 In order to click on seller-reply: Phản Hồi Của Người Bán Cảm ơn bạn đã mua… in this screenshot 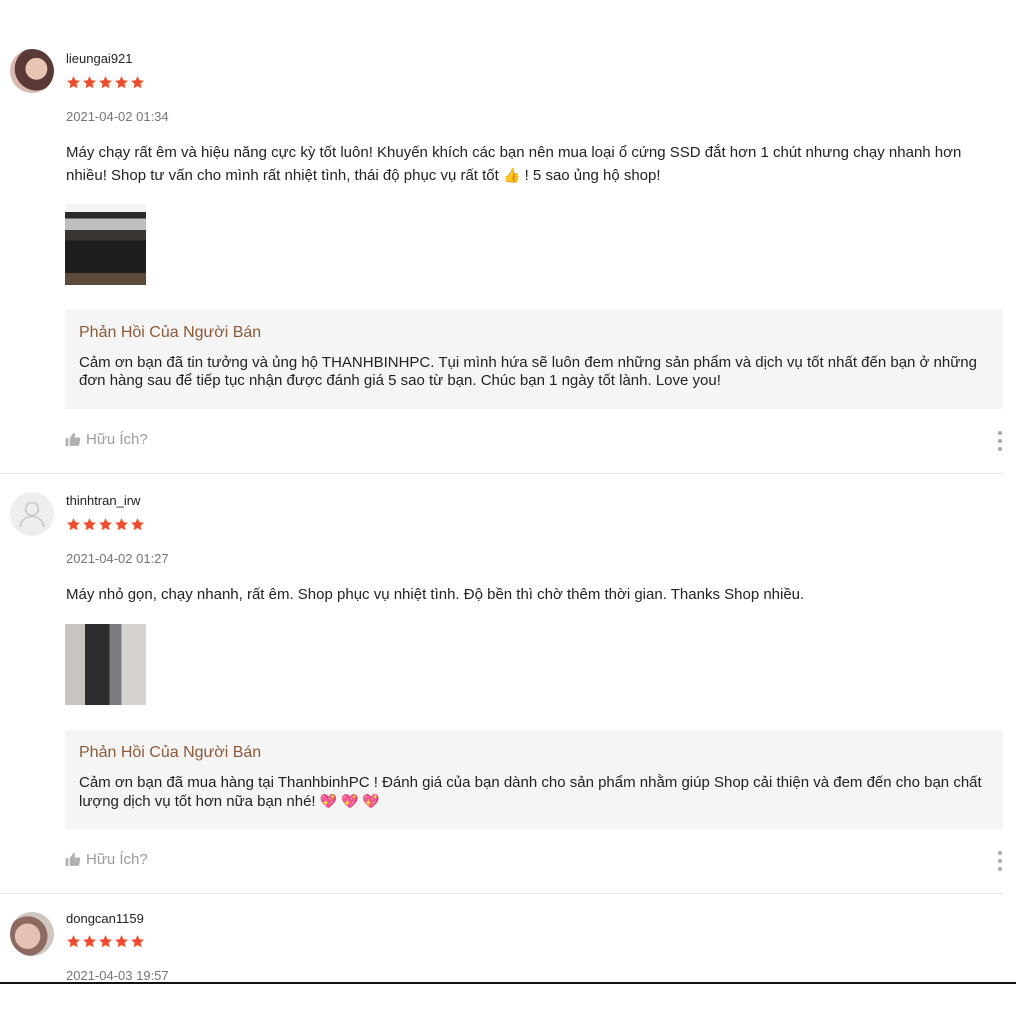, I will do `click(534, 779)`.